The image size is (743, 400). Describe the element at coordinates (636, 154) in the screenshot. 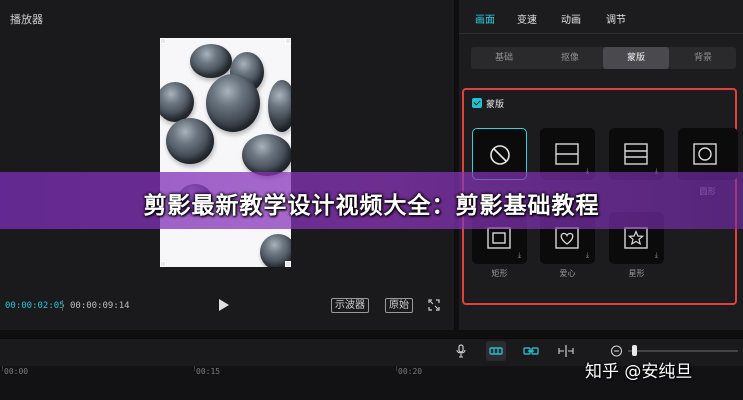

I see `mirror-mask-icon` at that location.